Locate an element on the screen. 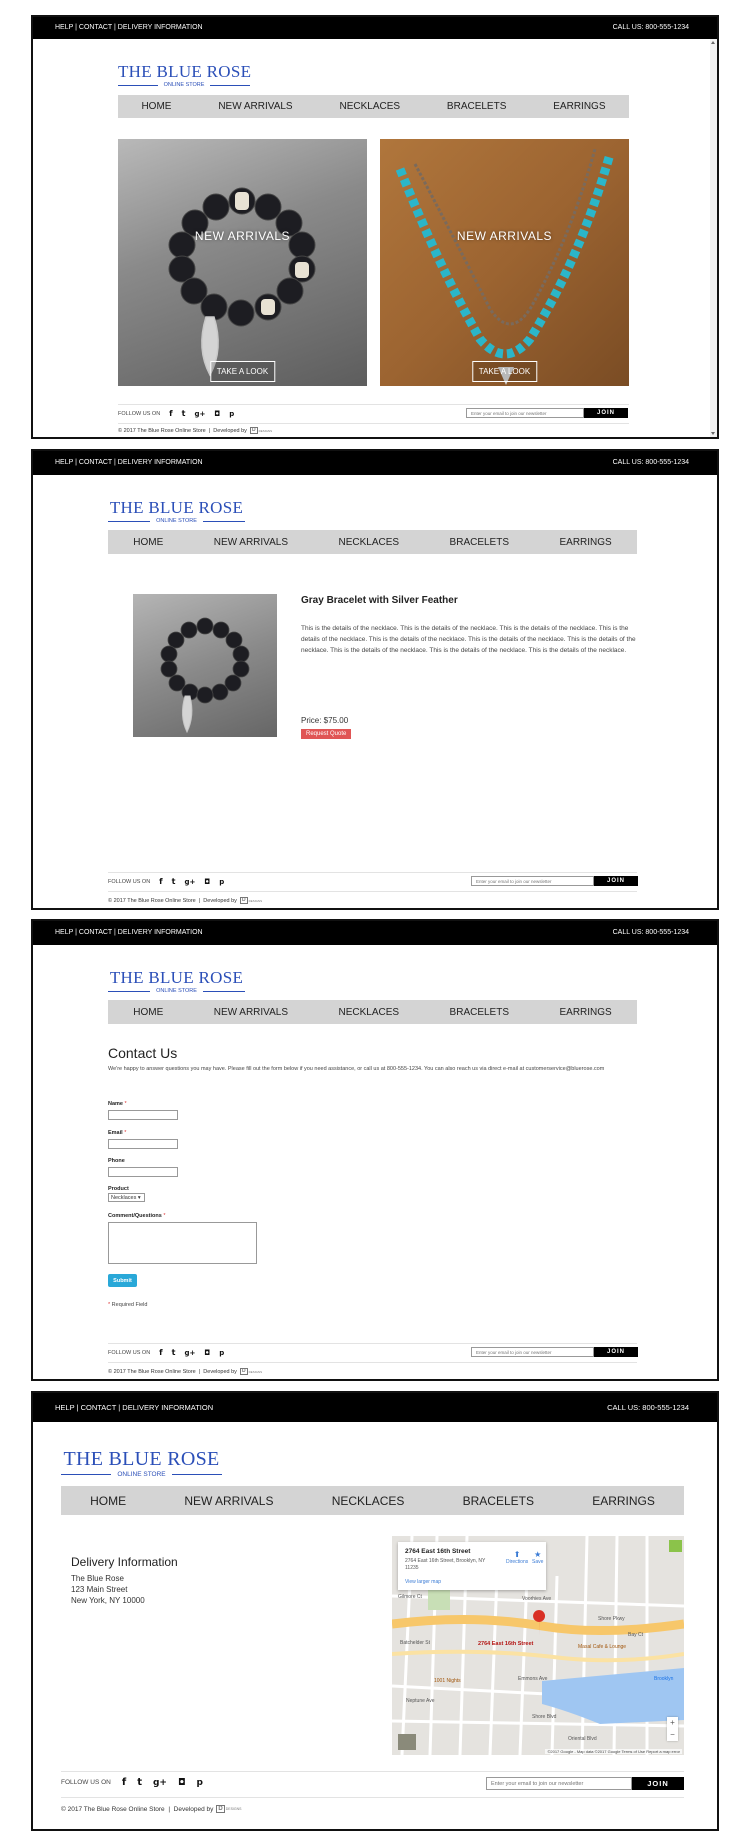 This screenshot has width=750, height=1838. scrollbar is located at coordinates (713, 238).